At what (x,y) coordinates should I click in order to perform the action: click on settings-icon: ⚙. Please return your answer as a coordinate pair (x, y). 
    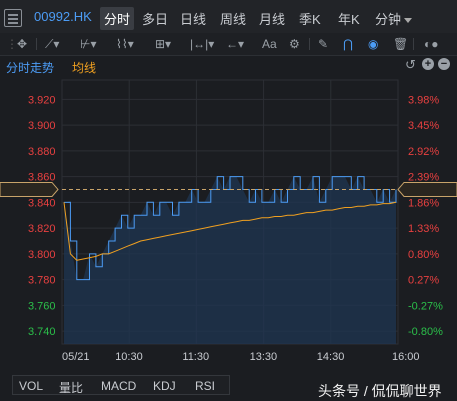
    Looking at the image, I should click on (294, 44).